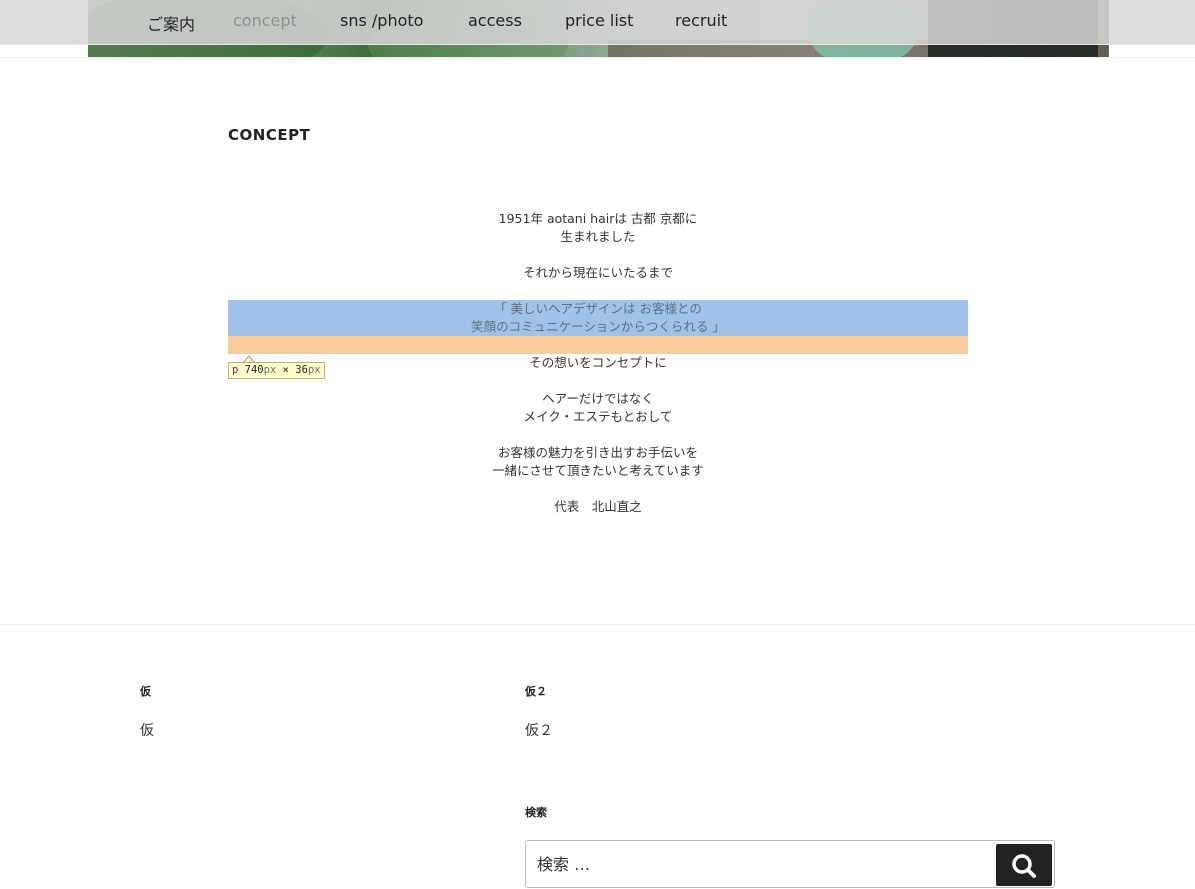 The image size is (1195, 889). I want to click on concept-paragraph: その想いをコンセプトに, so click(598, 362).